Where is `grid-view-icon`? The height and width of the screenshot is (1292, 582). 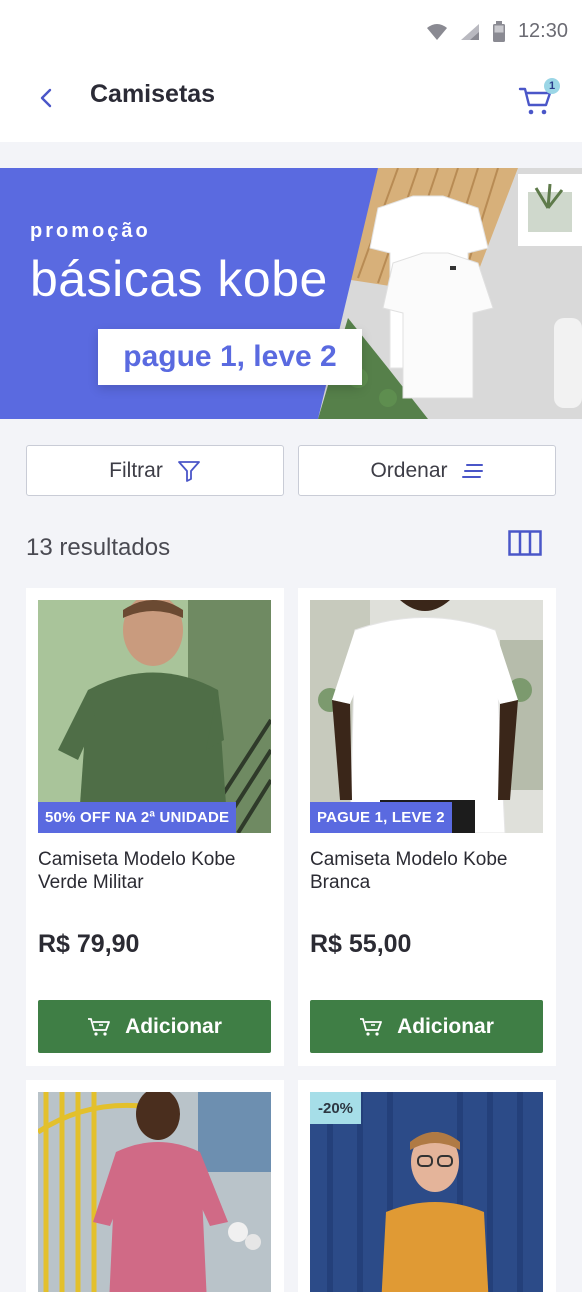 grid-view-icon is located at coordinates (525, 543).